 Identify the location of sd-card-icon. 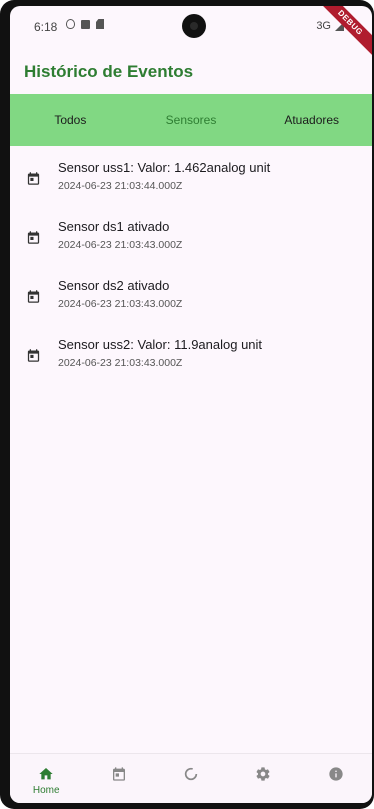
(100, 24).